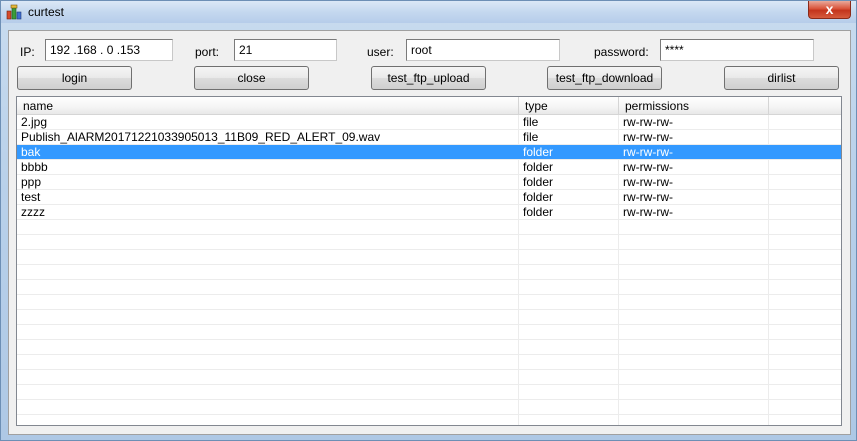  I want to click on dirlist-button: dirlist, so click(781, 78).